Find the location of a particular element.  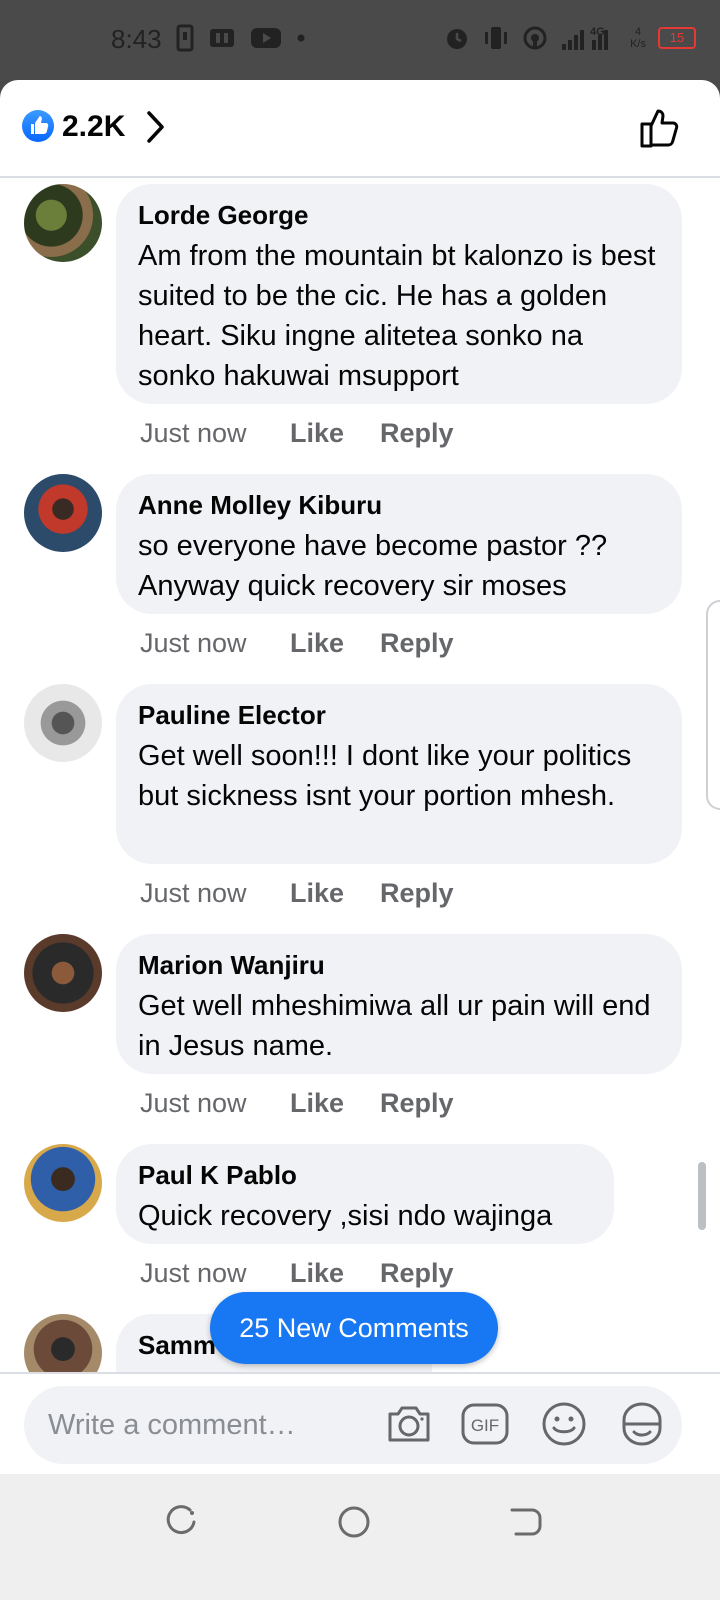

comment-author: Marion Wanjiru is located at coordinates (399, 965).